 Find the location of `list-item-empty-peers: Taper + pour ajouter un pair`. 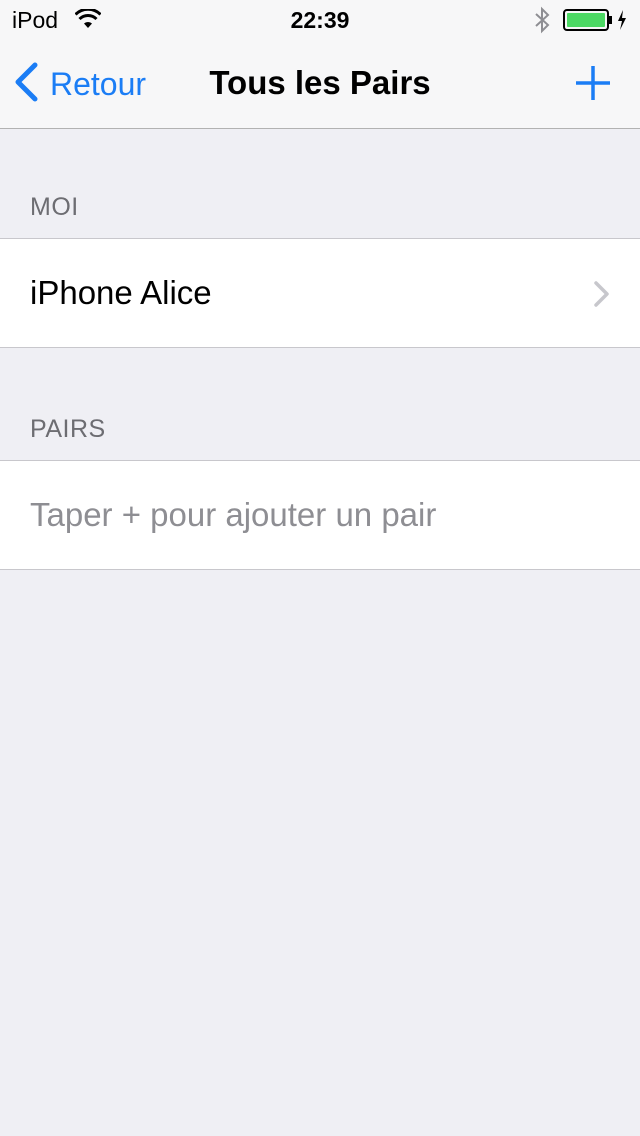

list-item-empty-peers: Taper + pour ajouter un pair is located at coordinates (320, 515).